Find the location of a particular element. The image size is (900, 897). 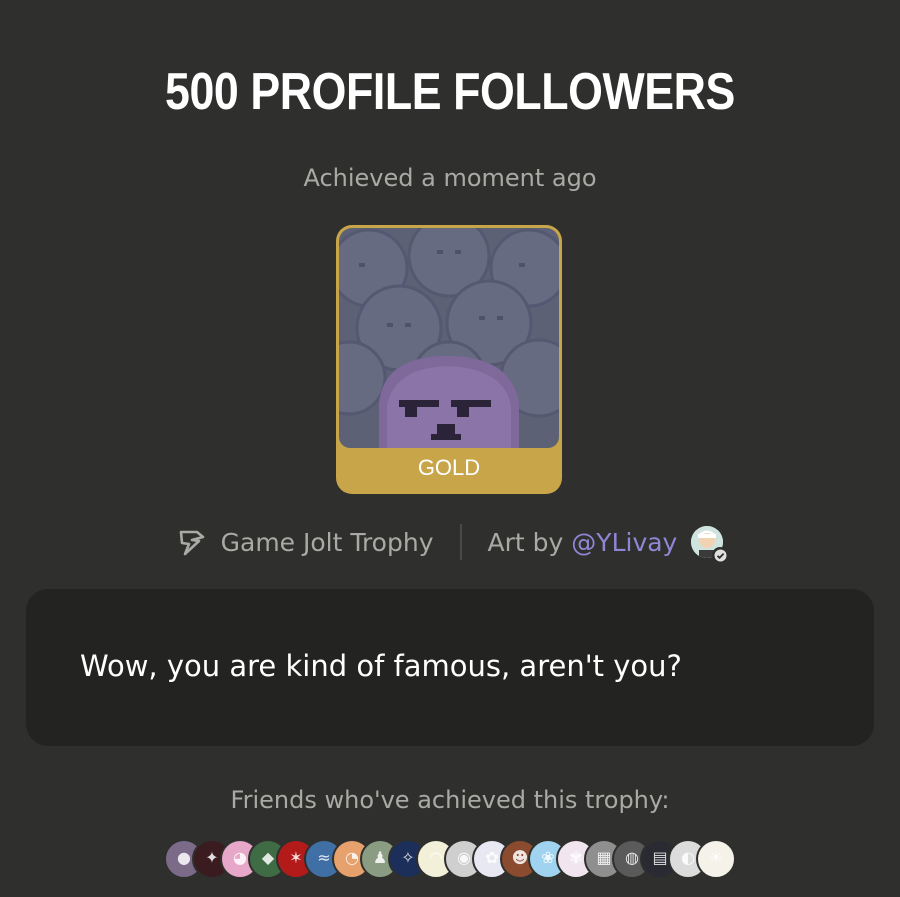

trophy-type: Game Jolt Trophy is located at coordinates (327, 542).